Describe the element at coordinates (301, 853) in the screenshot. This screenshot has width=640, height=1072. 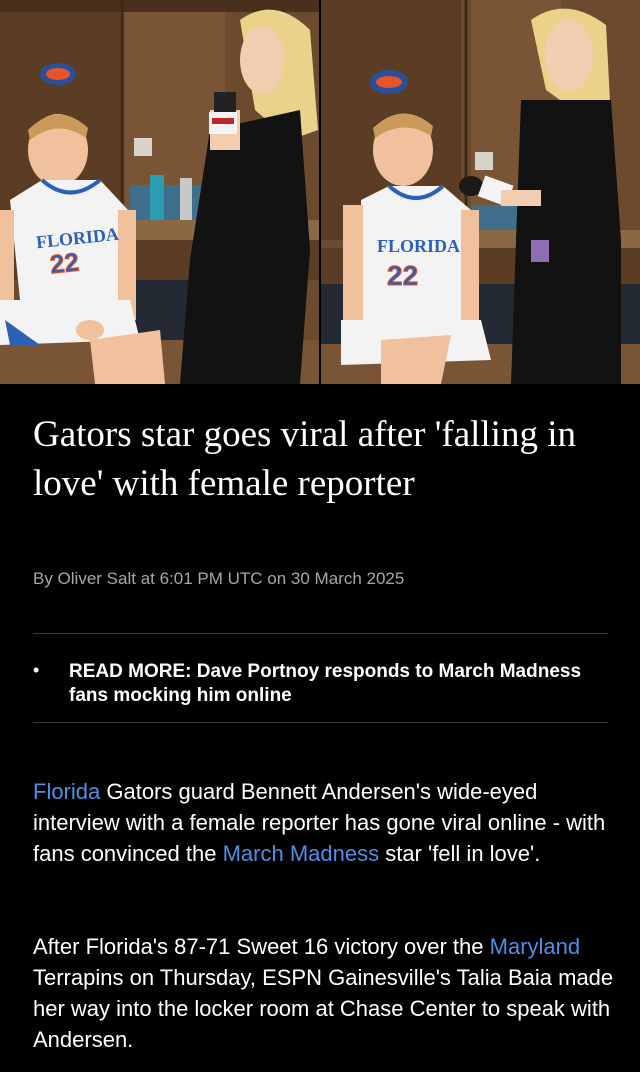
I see `march-madness-link: March Madness` at that location.